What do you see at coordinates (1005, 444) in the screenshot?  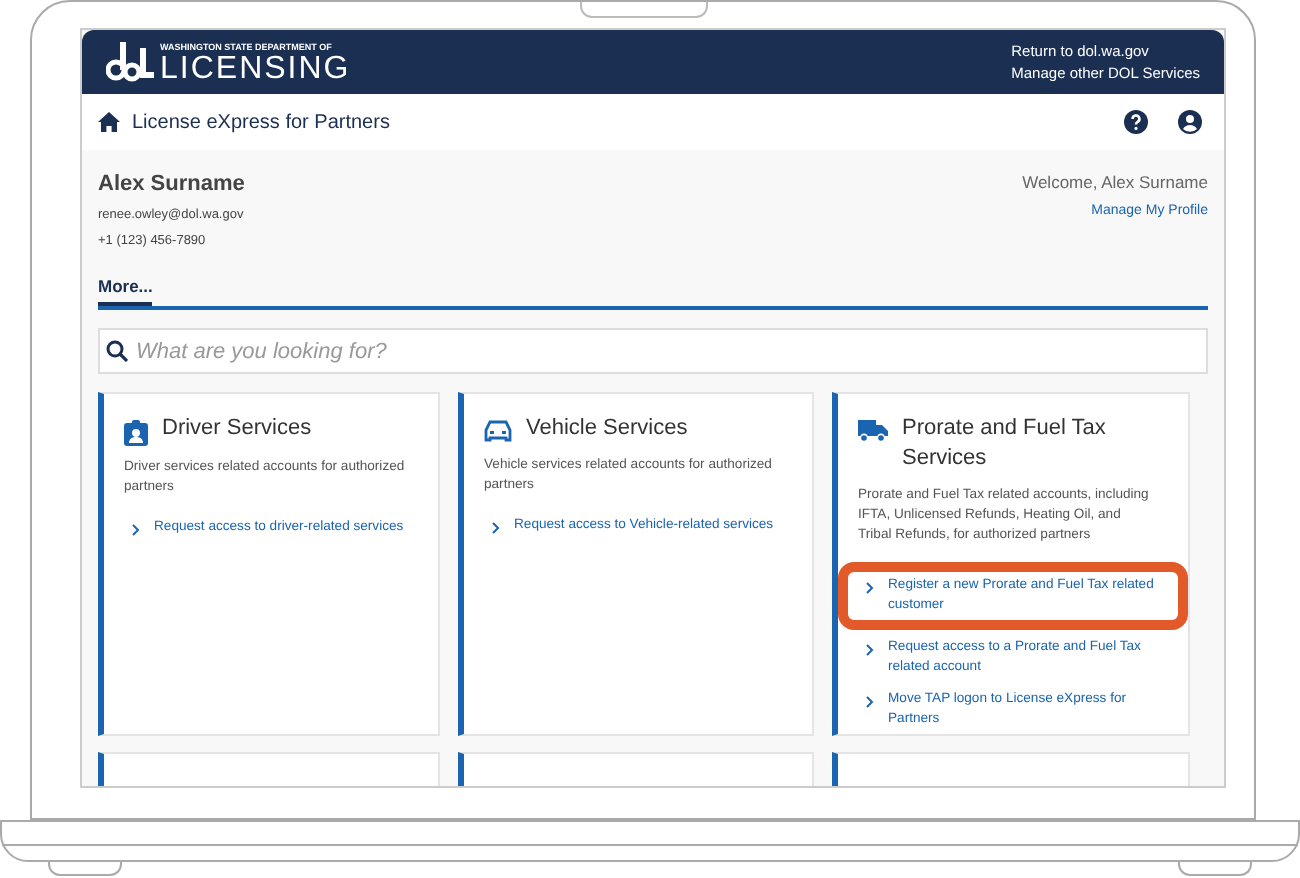 I see `card-title: Prorate and Fuel Tax Services` at bounding box center [1005, 444].